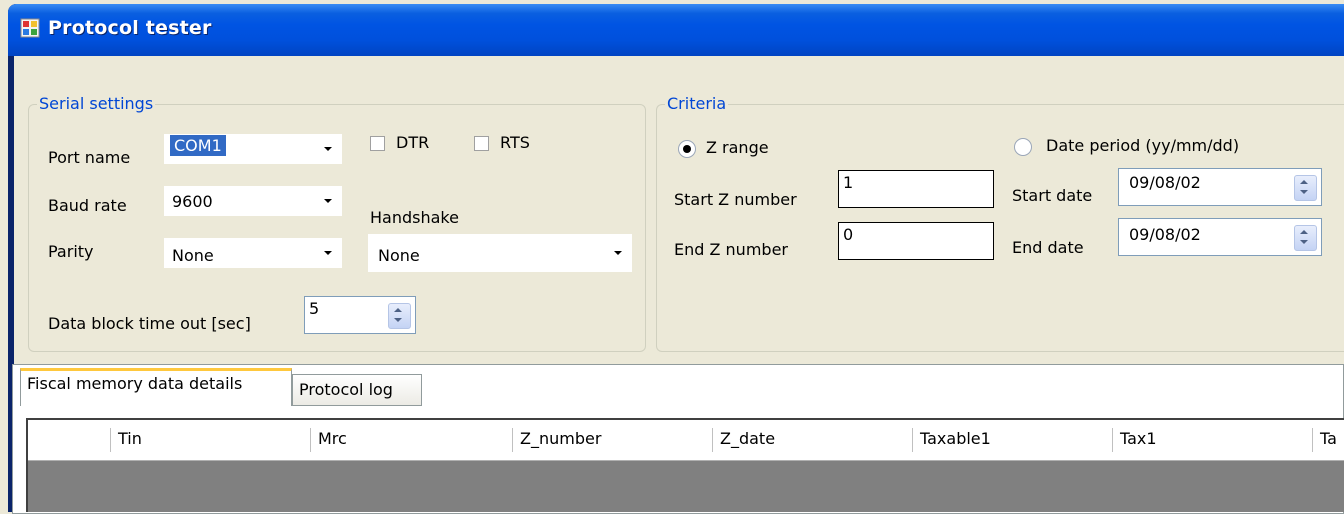  What do you see at coordinates (192, 201) in the screenshot?
I see `baud-rate-value: 9600` at bounding box center [192, 201].